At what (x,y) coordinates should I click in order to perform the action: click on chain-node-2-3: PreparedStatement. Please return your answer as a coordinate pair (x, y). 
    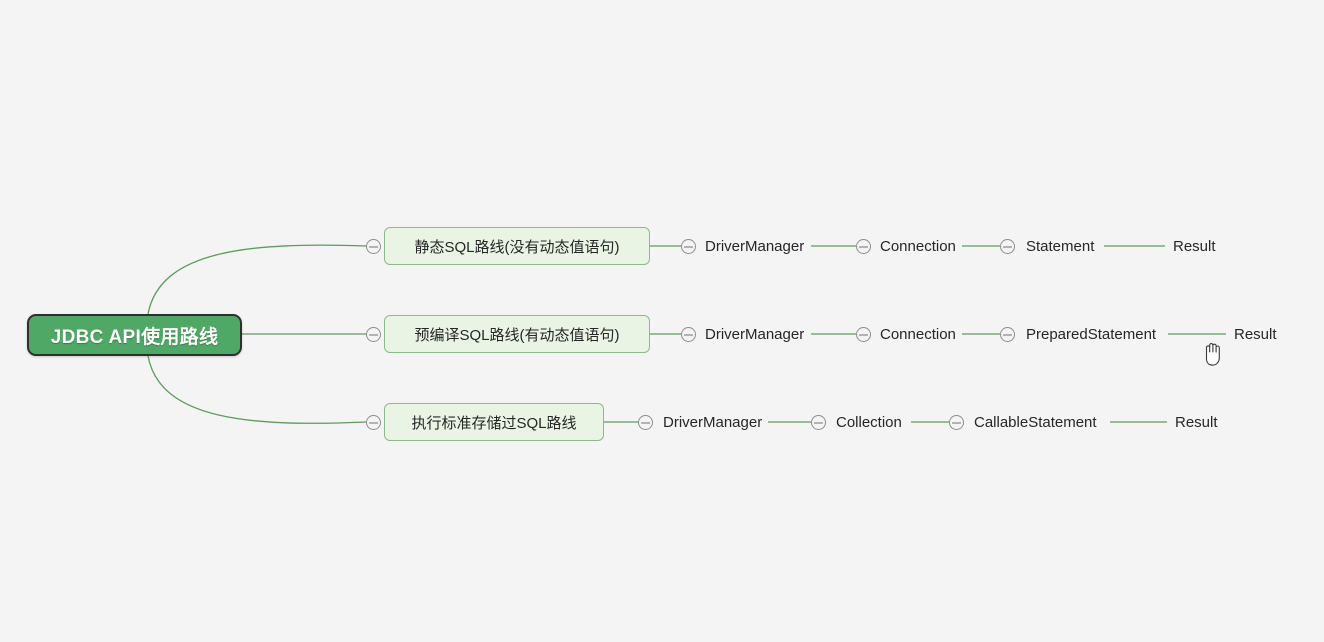
    Looking at the image, I should click on (1091, 334).